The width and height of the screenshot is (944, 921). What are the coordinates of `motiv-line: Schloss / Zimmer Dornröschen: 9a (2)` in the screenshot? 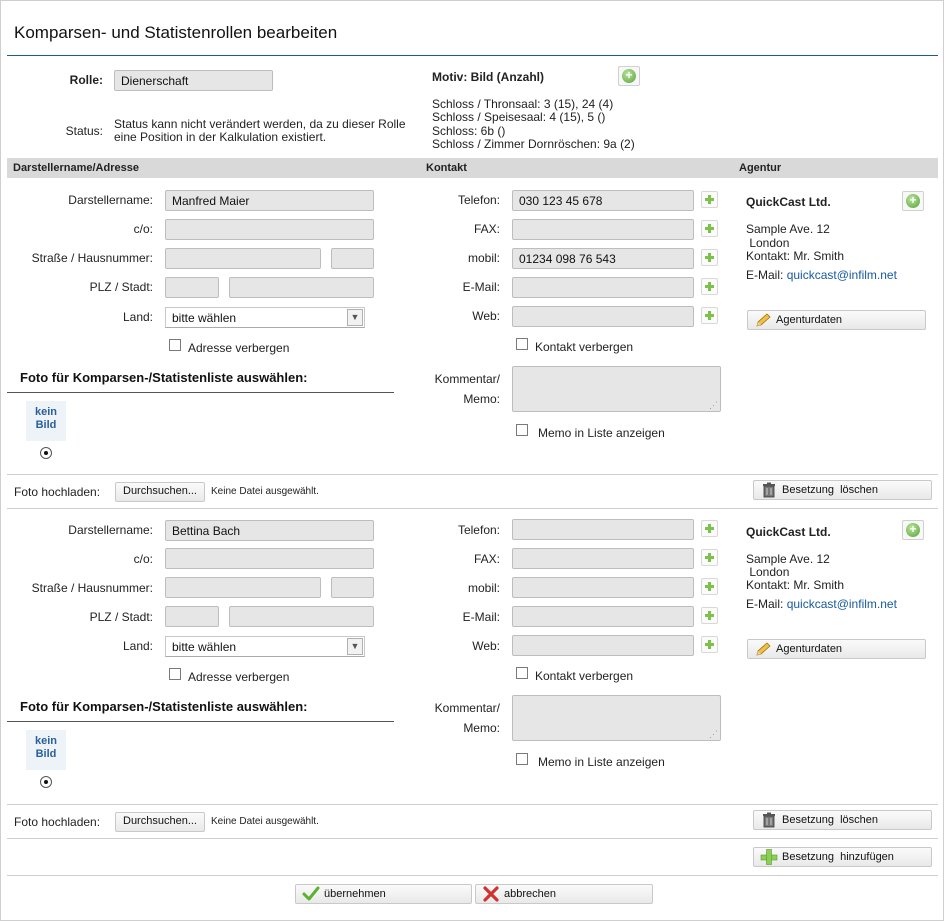 It's located at (533, 144).